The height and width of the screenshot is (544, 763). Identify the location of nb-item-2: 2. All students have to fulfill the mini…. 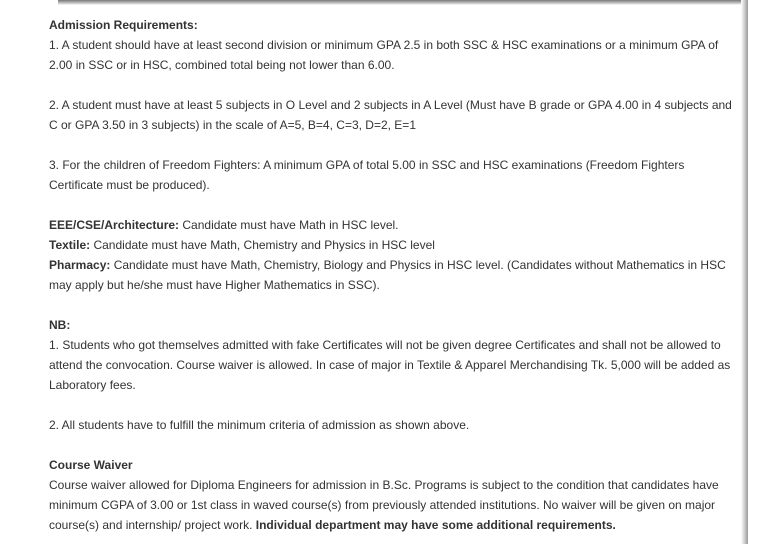
(259, 425).